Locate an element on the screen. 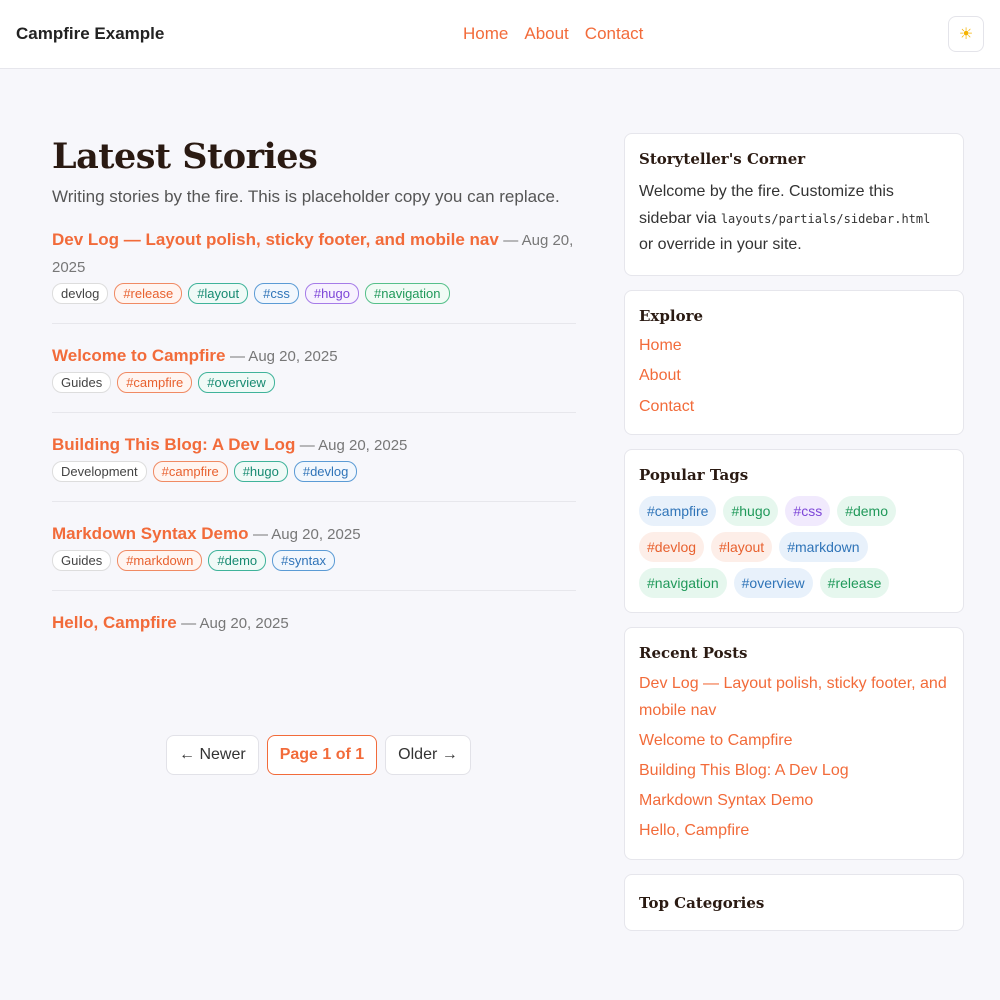 The height and width of the screenshot is (1000, 1000). sun-icon: ☀ is located at coordinates (966, 34).